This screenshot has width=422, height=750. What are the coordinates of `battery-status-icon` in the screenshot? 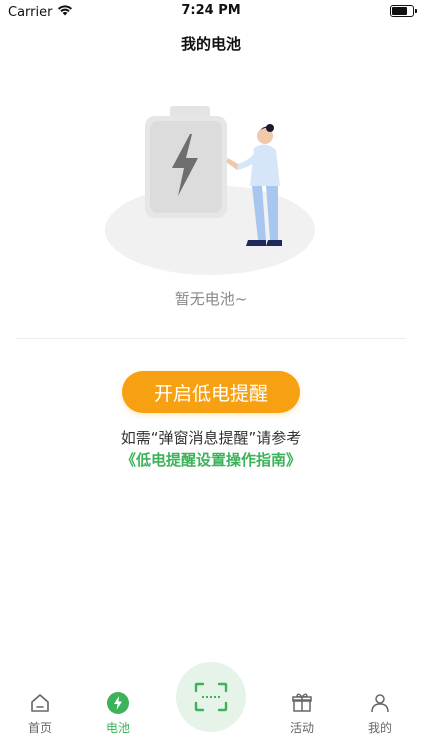 It's located at (403, 11).